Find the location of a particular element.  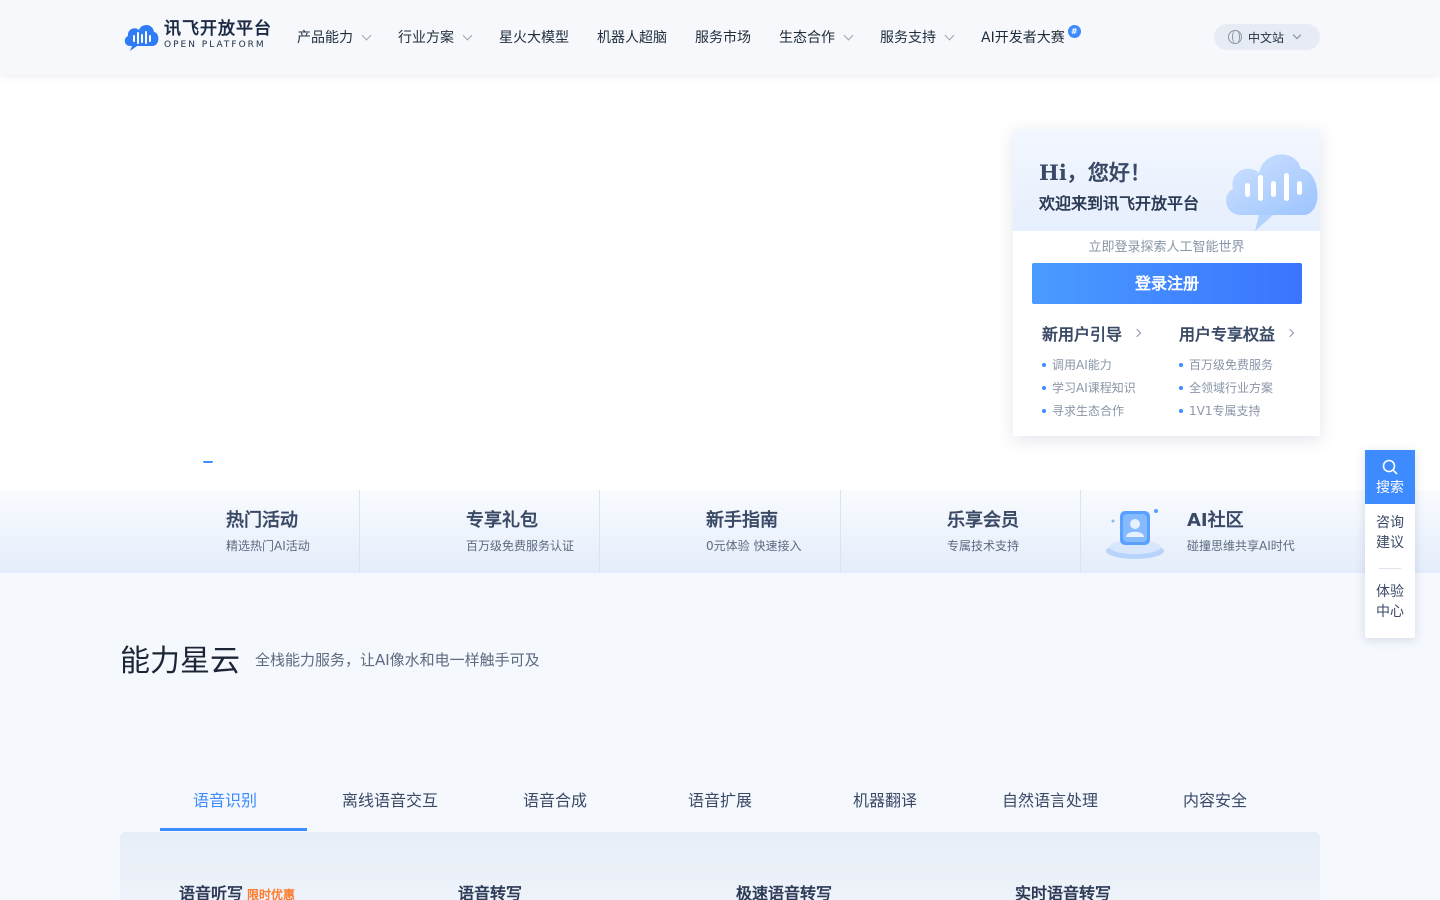

nav-item-robot-brain: 机器人超脑 is located at coordinates (632, 37).